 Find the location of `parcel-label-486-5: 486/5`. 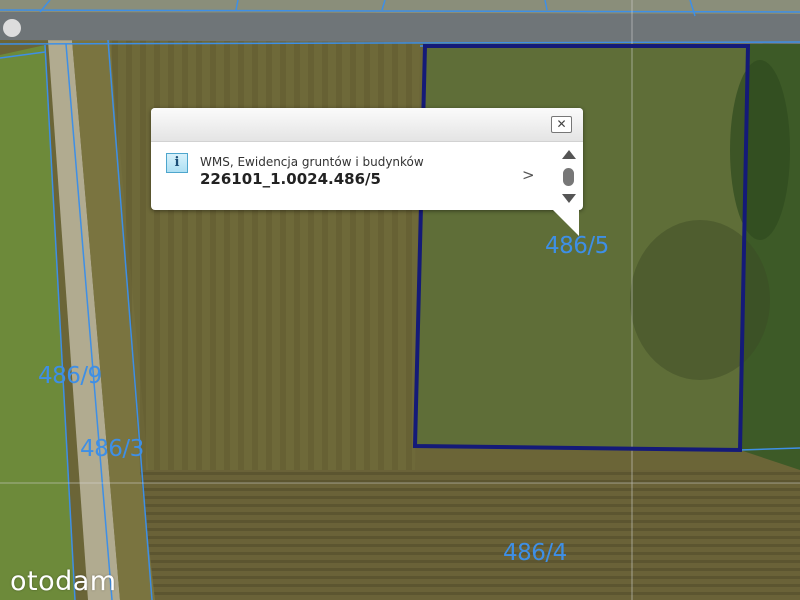

parcel-label-486-5: 486/5 is located at coordinates (577, 246).